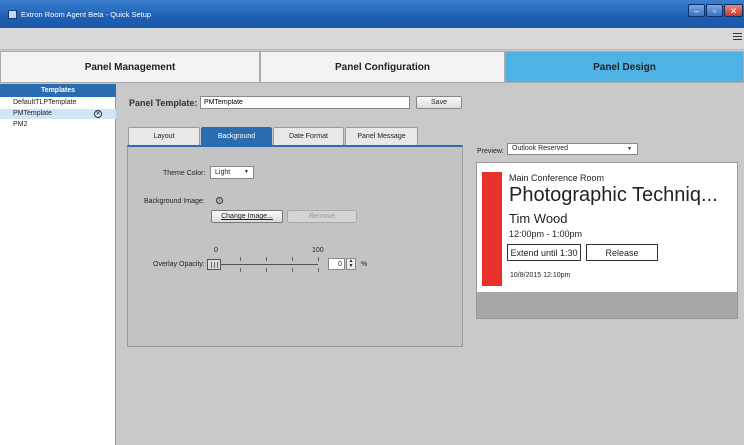 The image size is (744, 445). What do you see at coordinates (538, 218) in the screenshot?
I see `meeting-organizer: Tim Wood` at bounding box center [538, 218].